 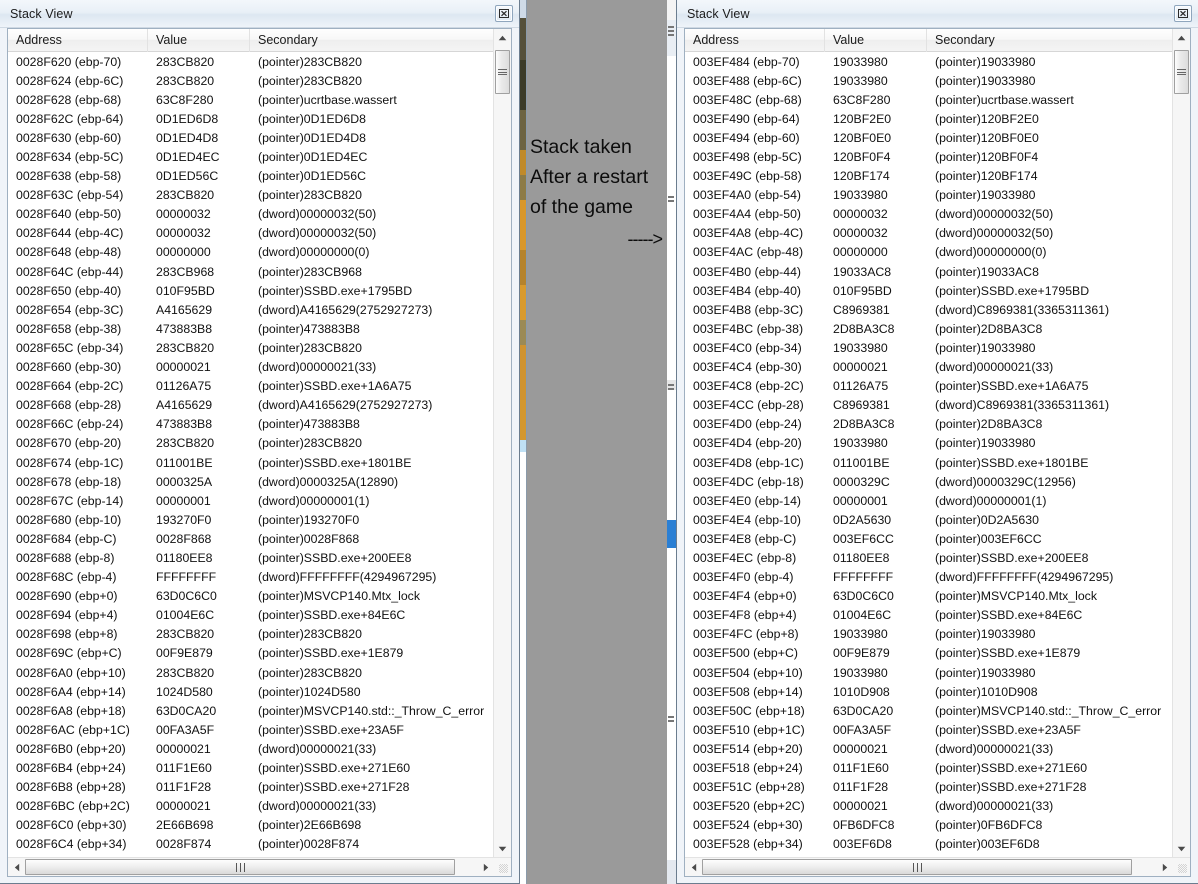 I want to click on vertical-scroll-thumb-right, so click(x=1181, y=72).